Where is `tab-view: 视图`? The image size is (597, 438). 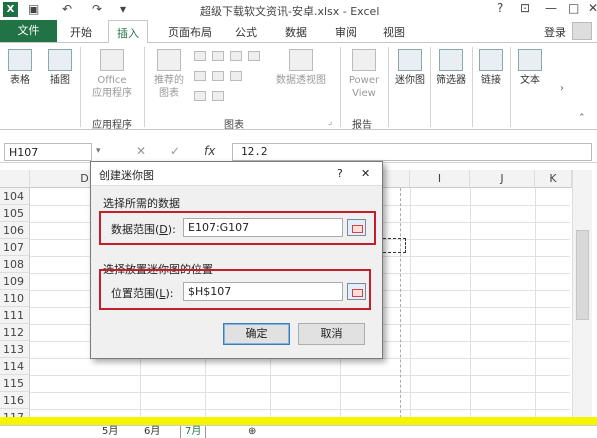 tab-view: 视图 is located at coordinates (394, 32).